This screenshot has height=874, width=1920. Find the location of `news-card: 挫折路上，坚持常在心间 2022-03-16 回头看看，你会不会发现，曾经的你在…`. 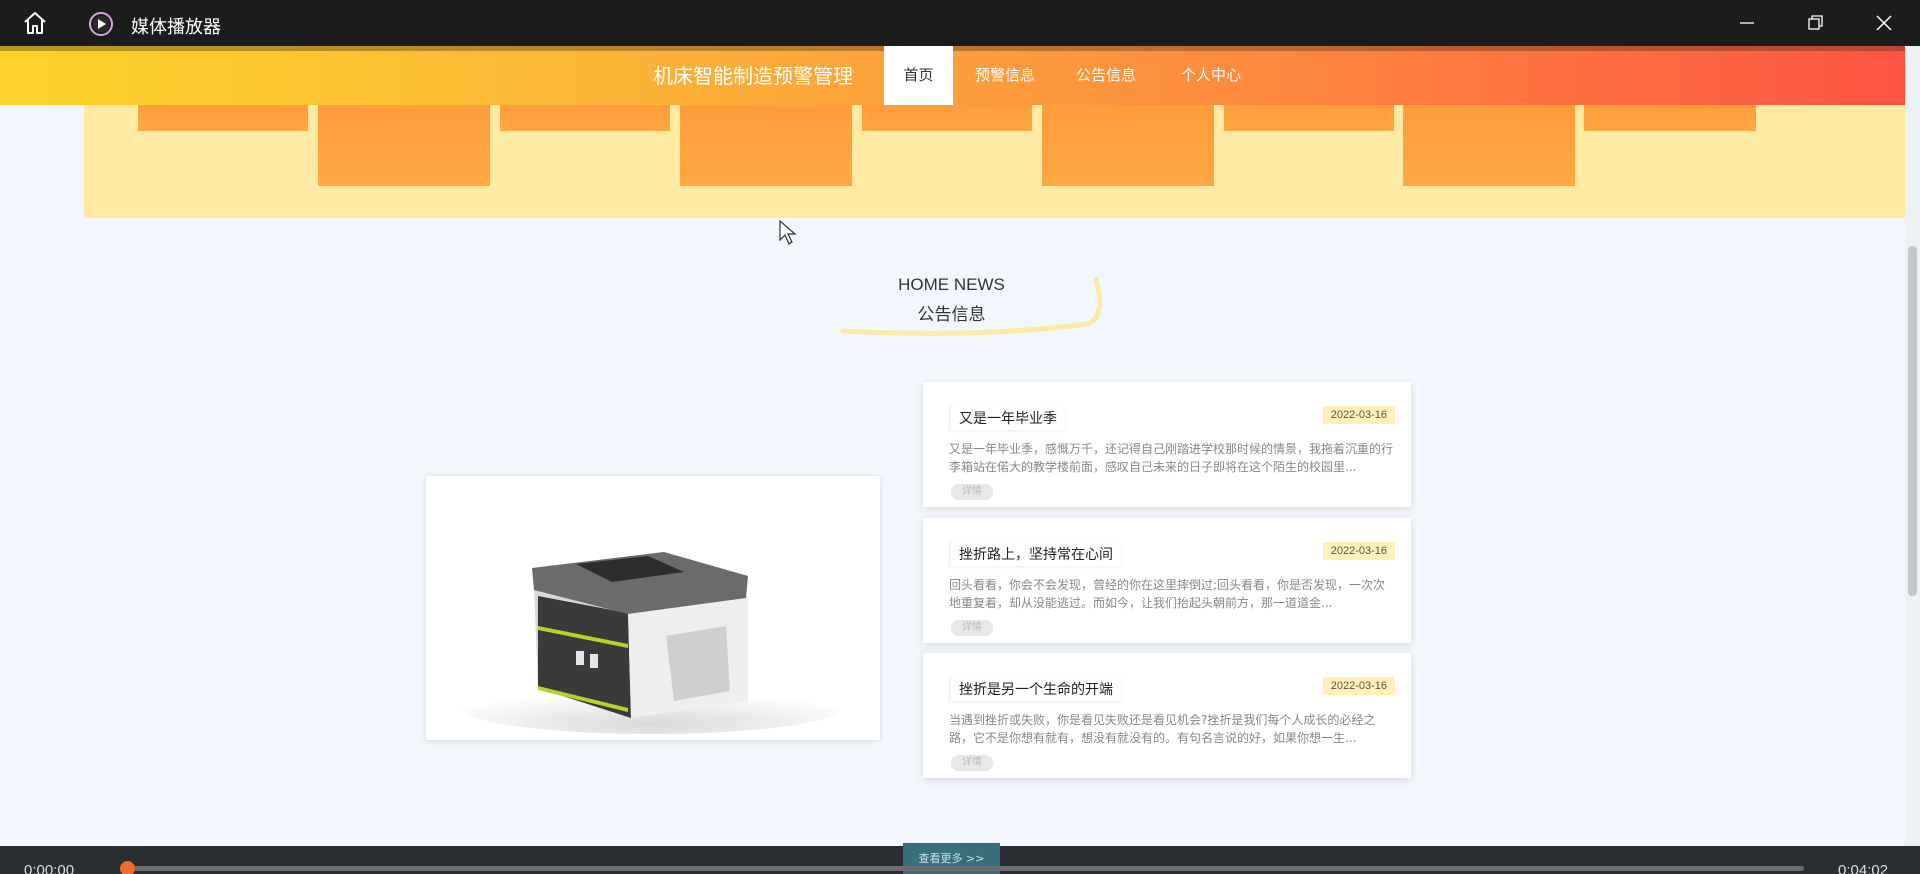

news-card: 挫折路上，坚持常在心间 2022-03-16 回头看看，你会不会发现，曾经的你在… is located at coordinates (1167, 580).